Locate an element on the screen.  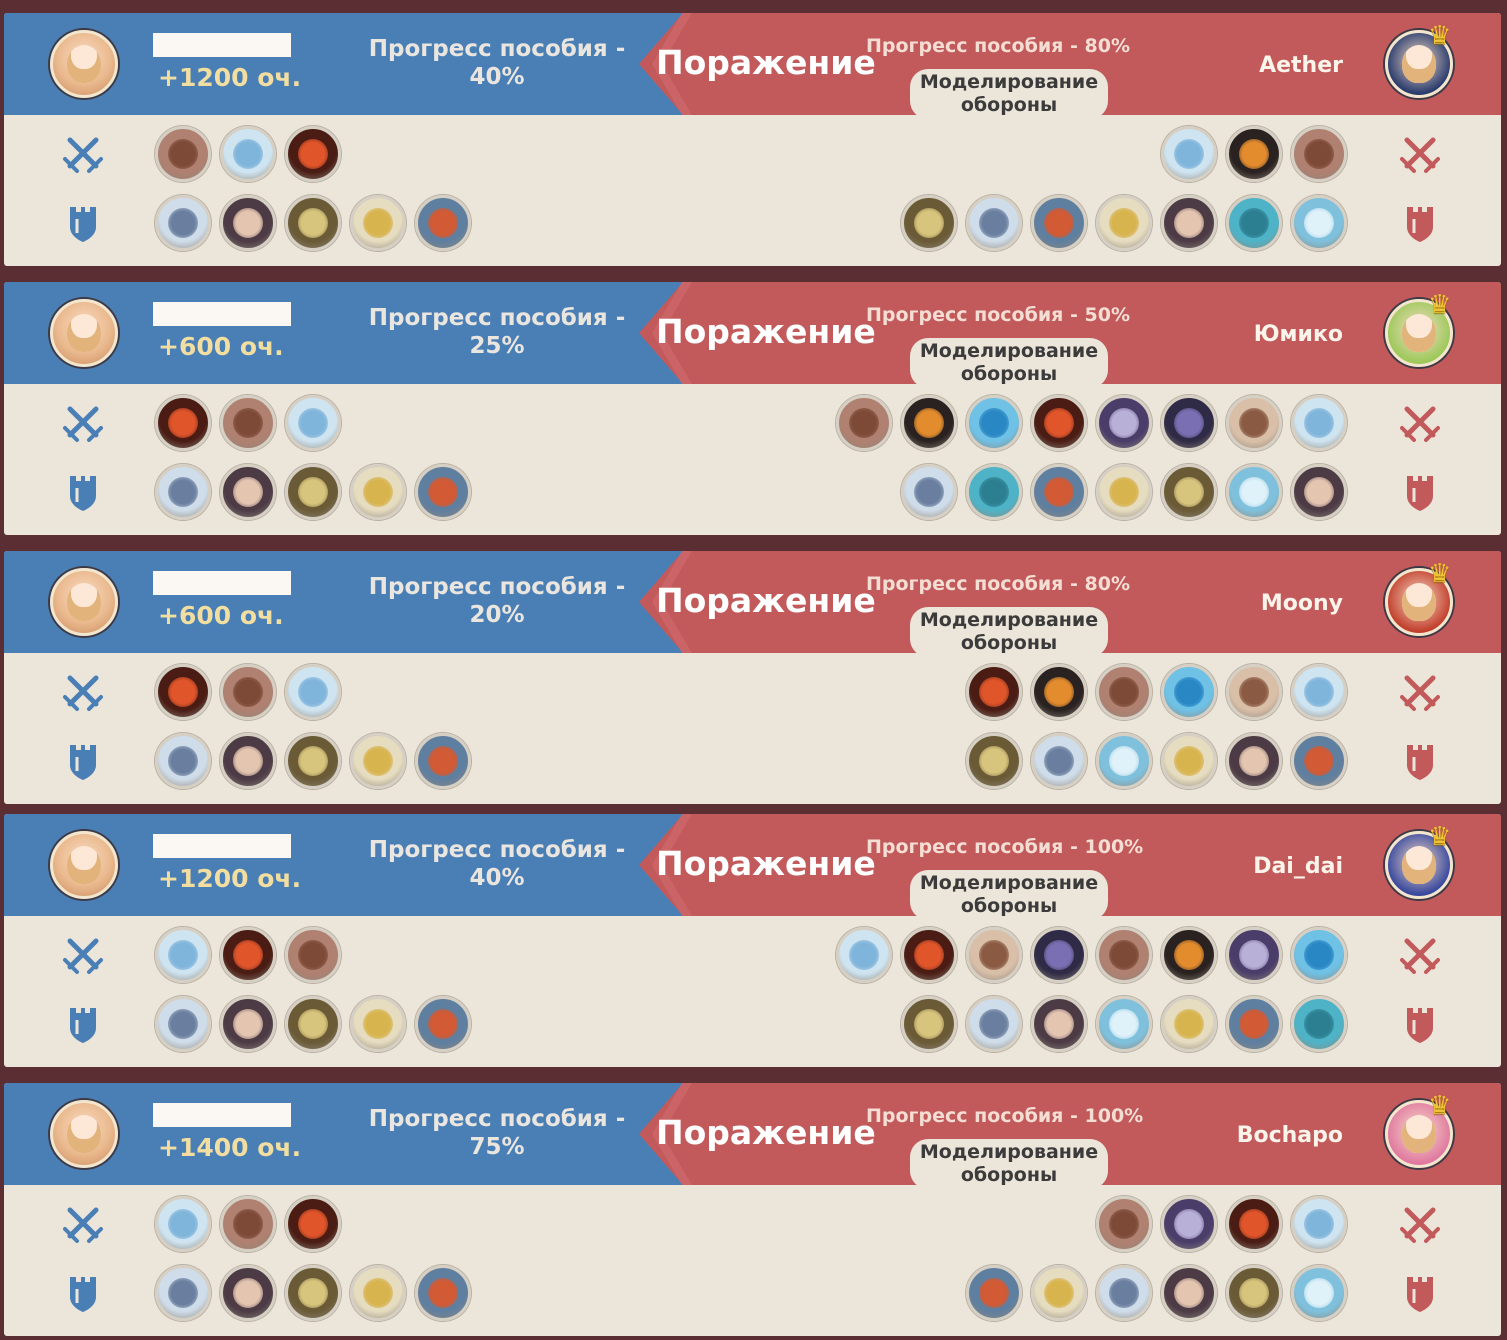
opponent-name: Dai_dai is located at coordinates (1298, 866).